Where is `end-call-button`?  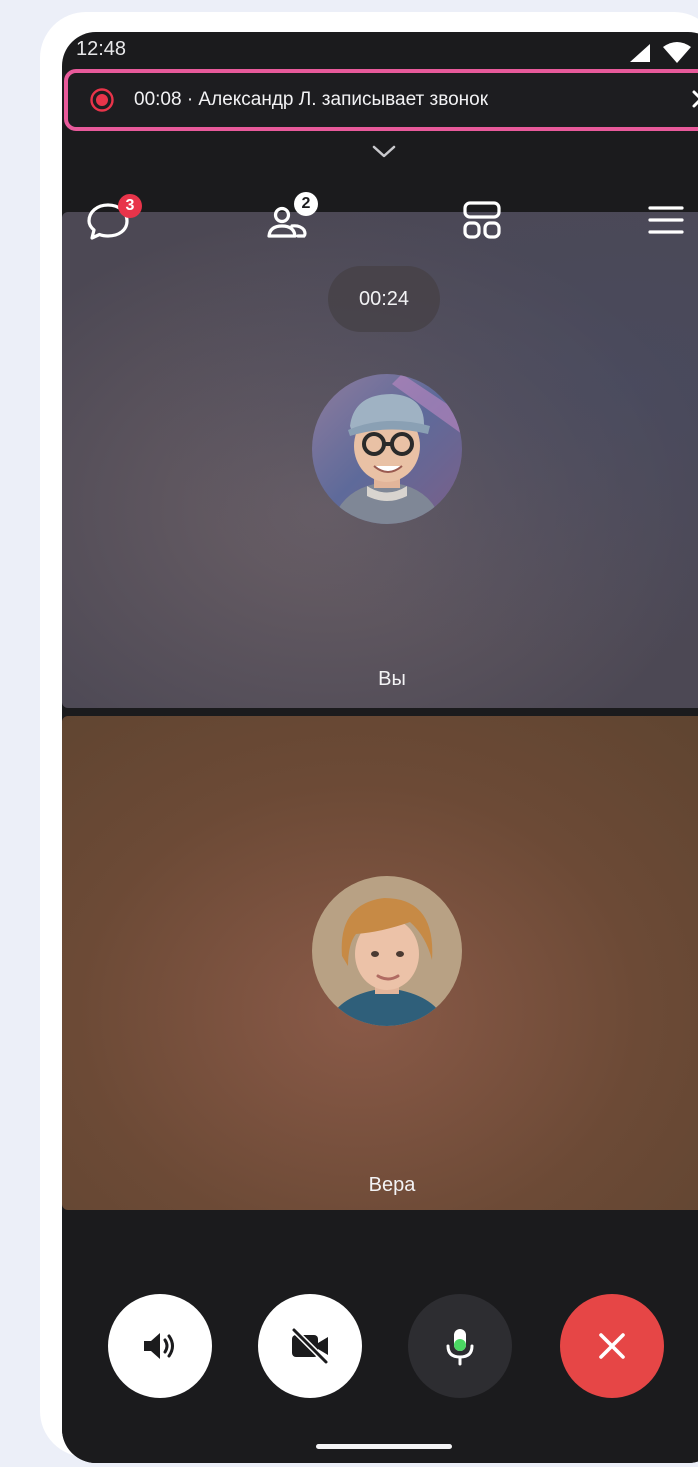 end-call-button is located at coordinates (612, 1346).